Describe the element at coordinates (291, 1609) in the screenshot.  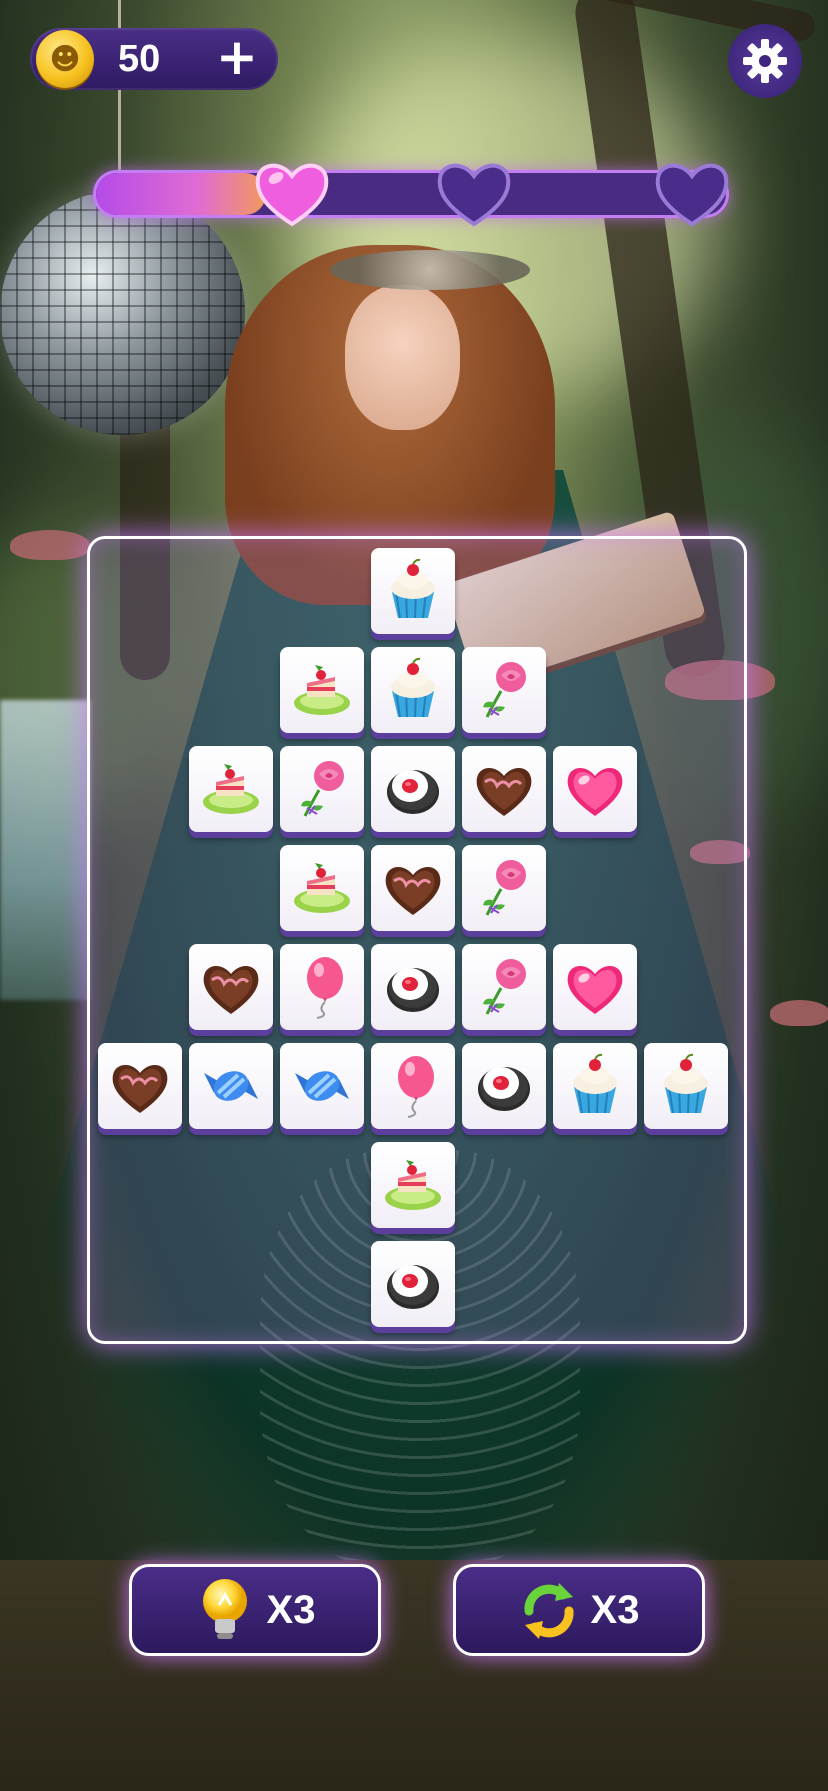
I see `hint-count: X3` at that location.